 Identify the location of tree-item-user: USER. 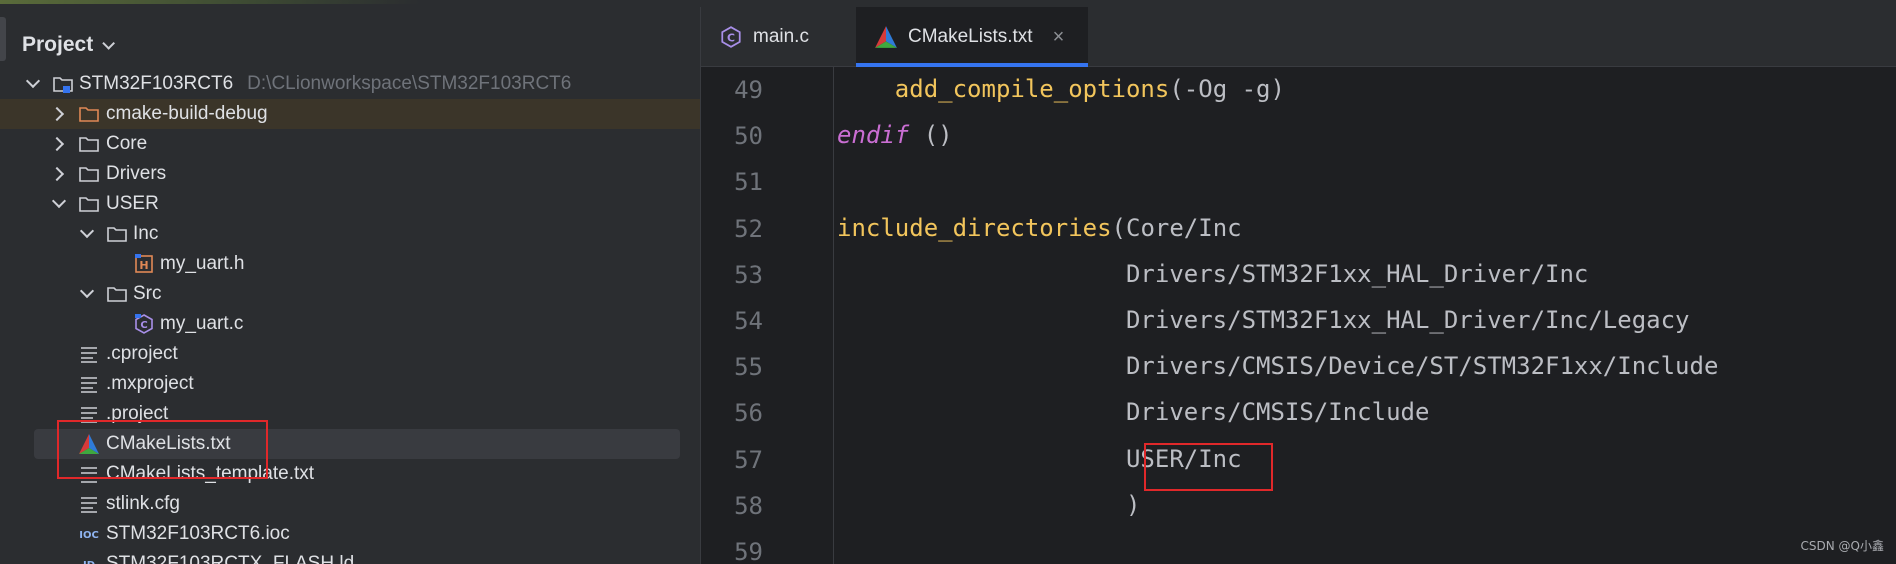
(350, 204).